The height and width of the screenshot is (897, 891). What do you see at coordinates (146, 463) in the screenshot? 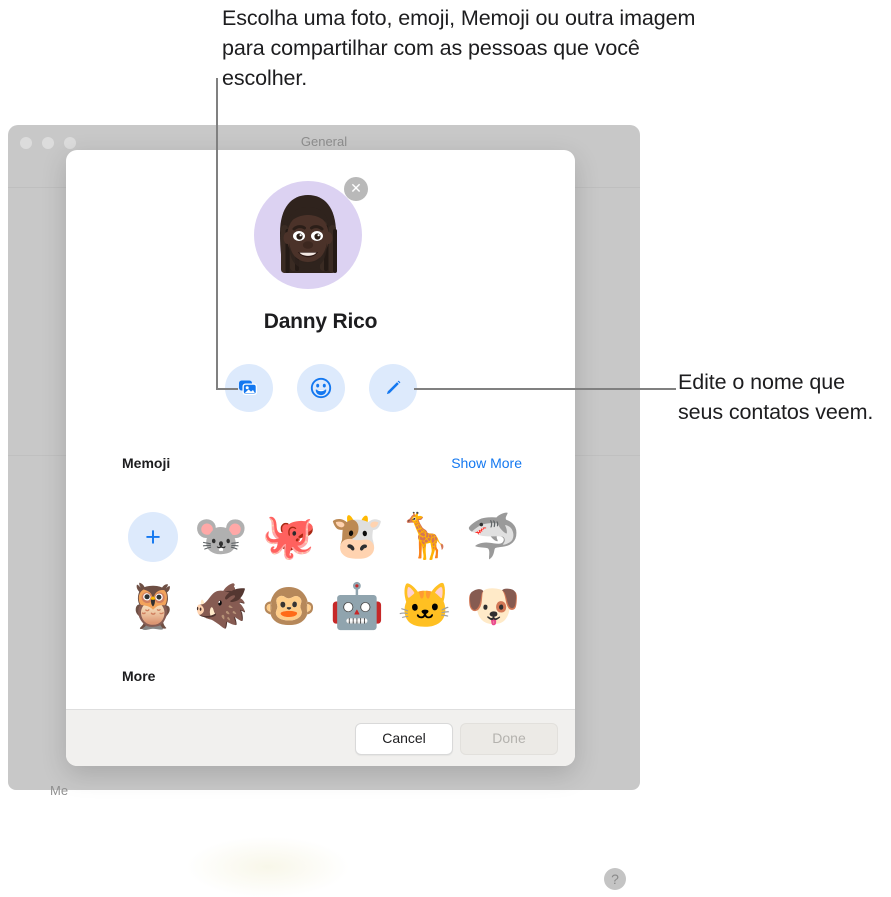
I see `memoji-section-title: Memoji` at bounding box center [146, 463].